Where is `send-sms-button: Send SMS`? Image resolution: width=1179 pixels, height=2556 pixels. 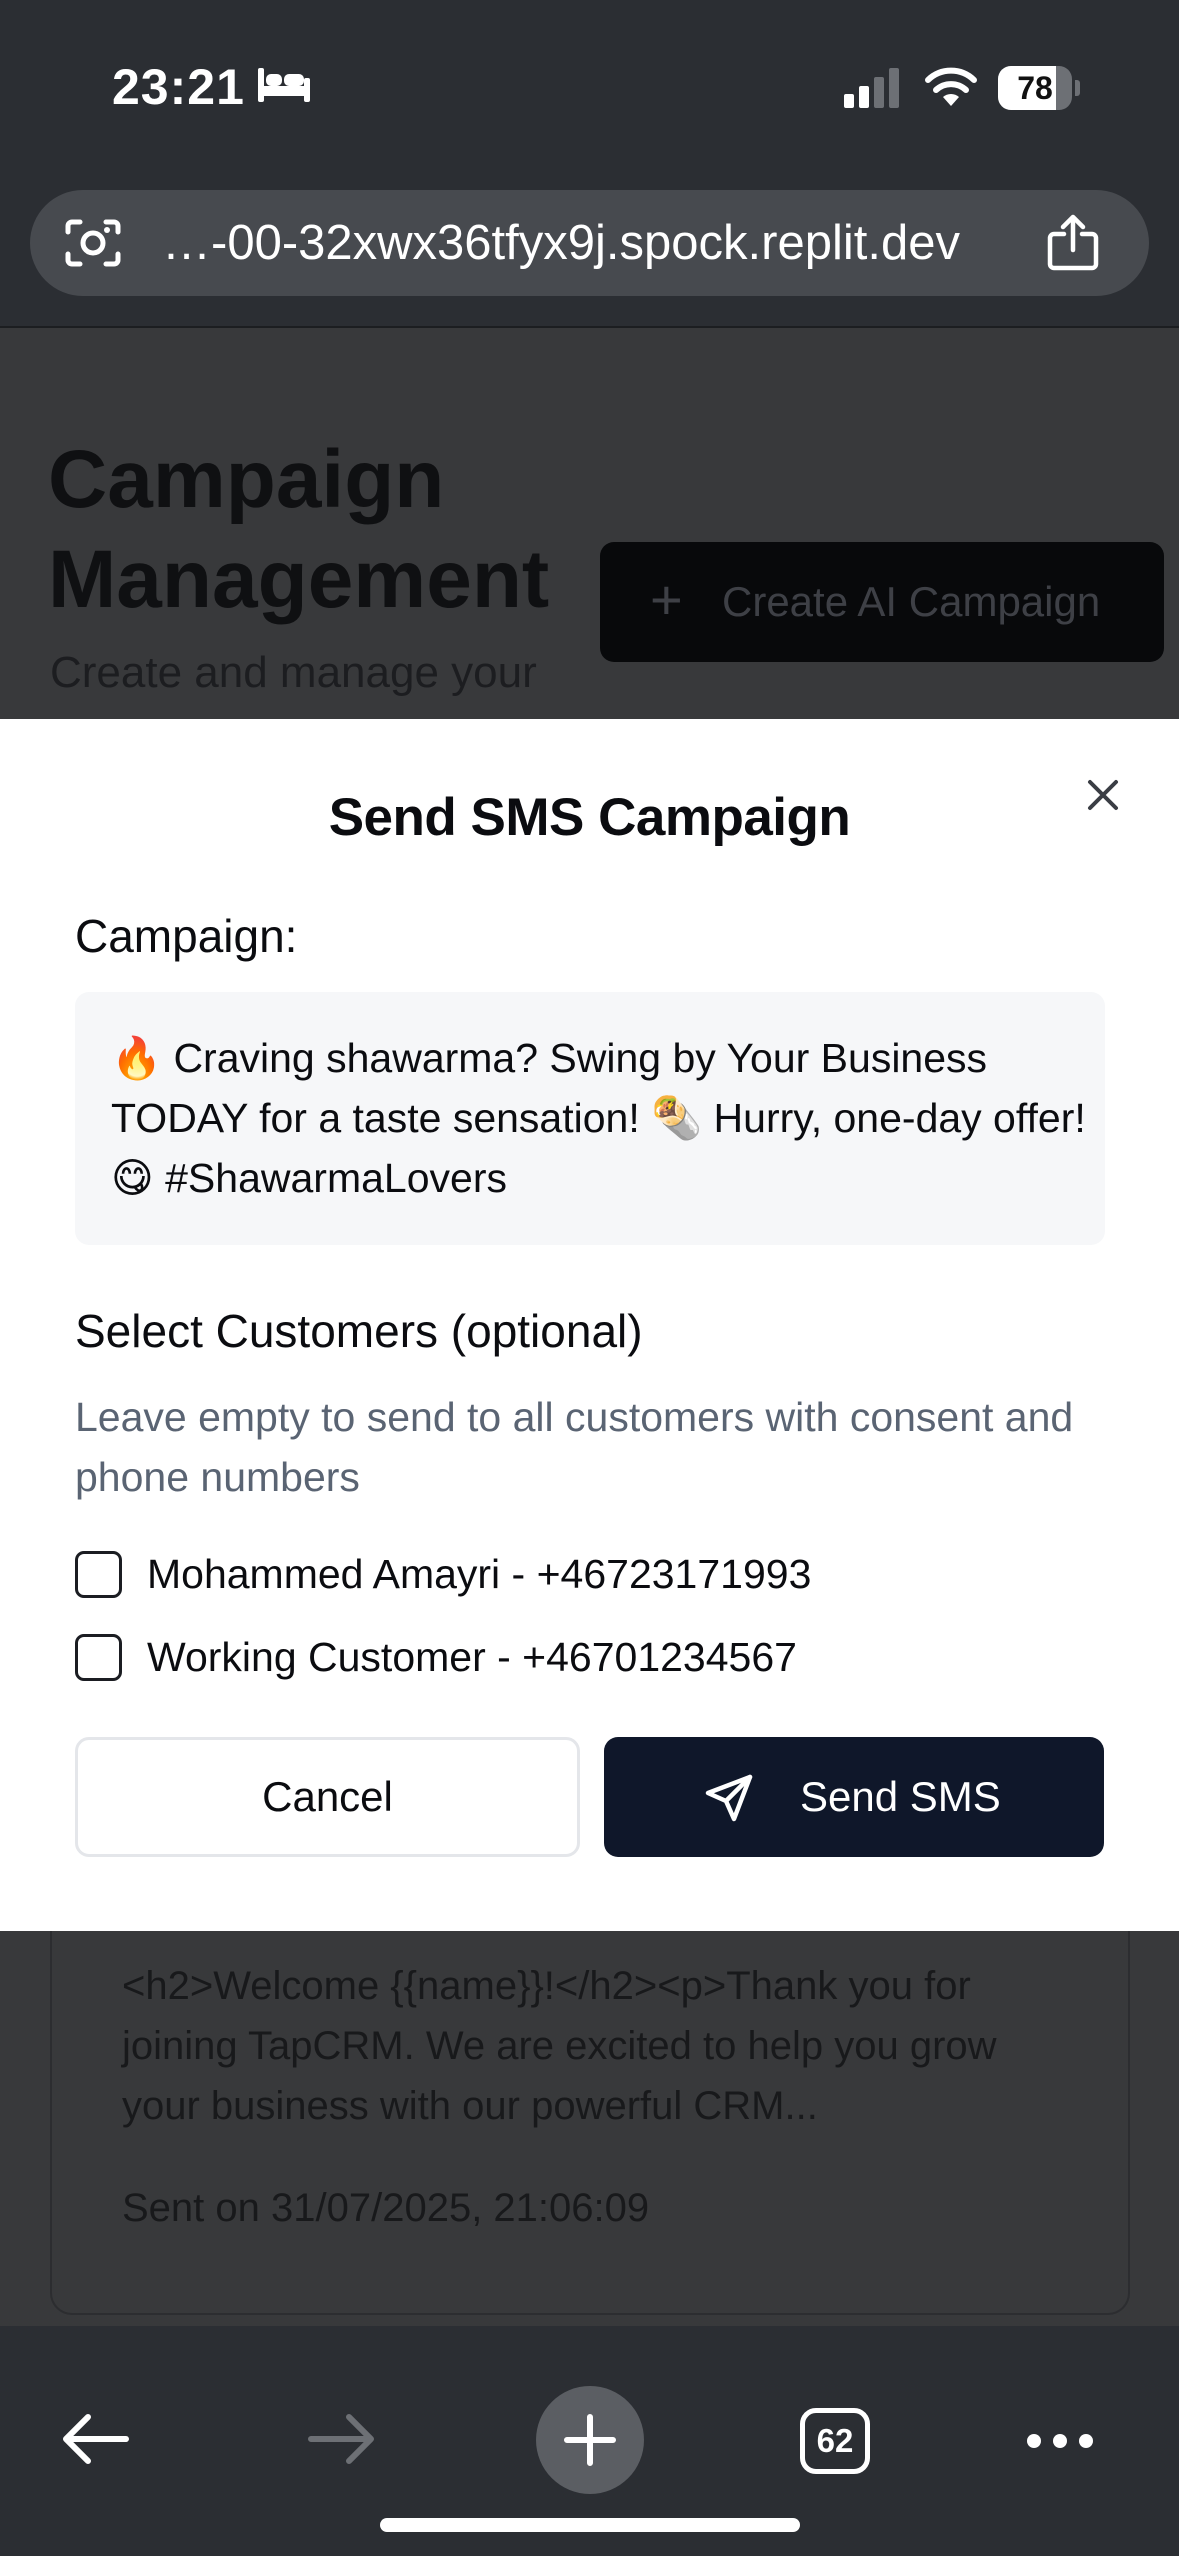
send-sms-button: Send SMS is located at coordinates (854, 1797).